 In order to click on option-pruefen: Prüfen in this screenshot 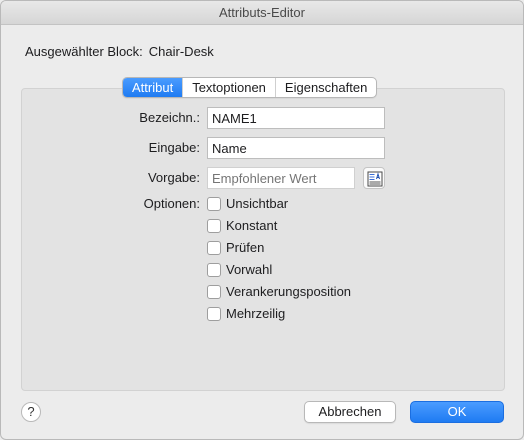, I will do `click(235, 248)`.